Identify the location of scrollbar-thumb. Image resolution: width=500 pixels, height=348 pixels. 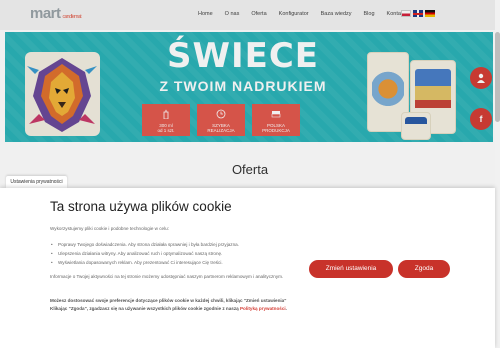
(497, 77).